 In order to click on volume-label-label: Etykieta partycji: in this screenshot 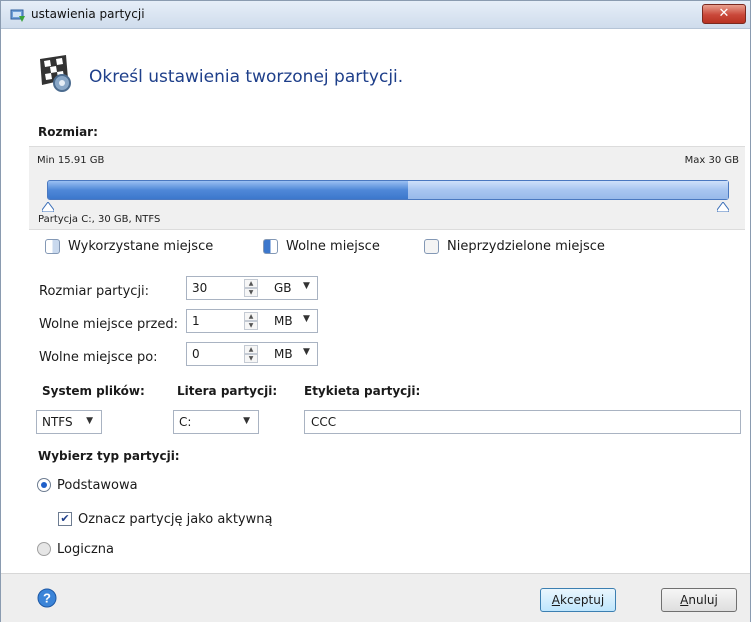, I will do `click(362, 391)`.